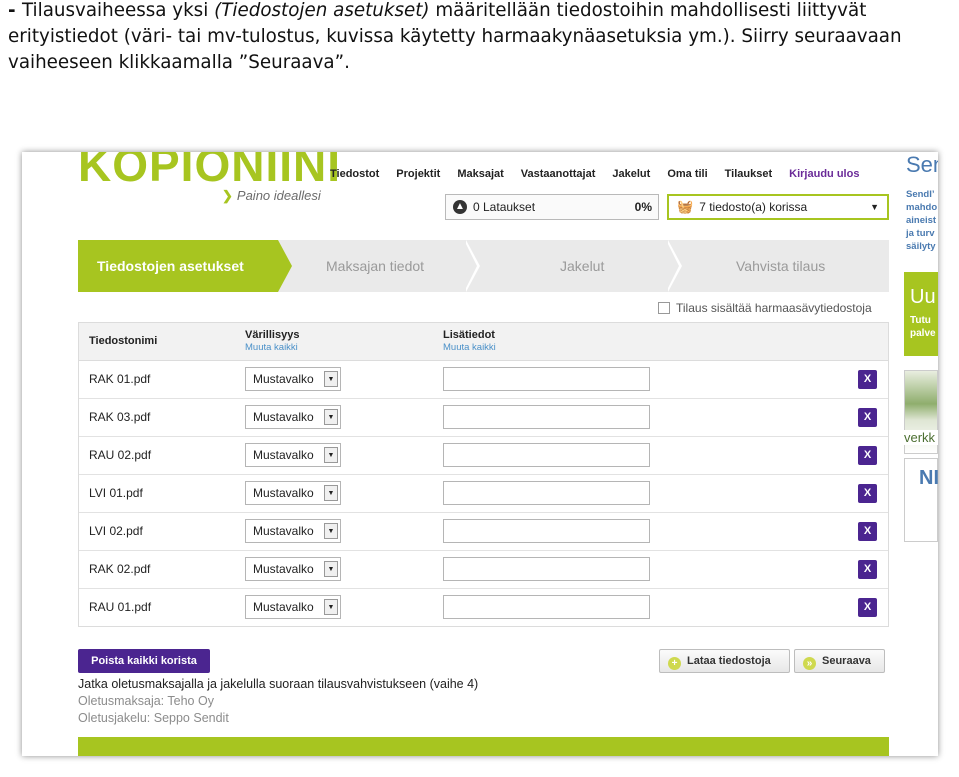  I want to click on step-delivery: Jakelut, so click(582, 266).